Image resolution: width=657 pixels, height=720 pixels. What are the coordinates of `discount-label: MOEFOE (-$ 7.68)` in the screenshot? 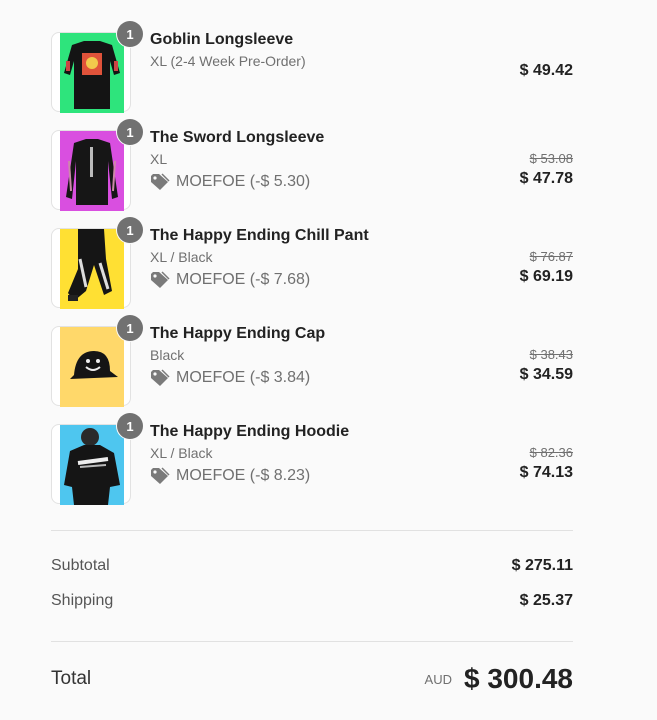 It's located at (243, 279).